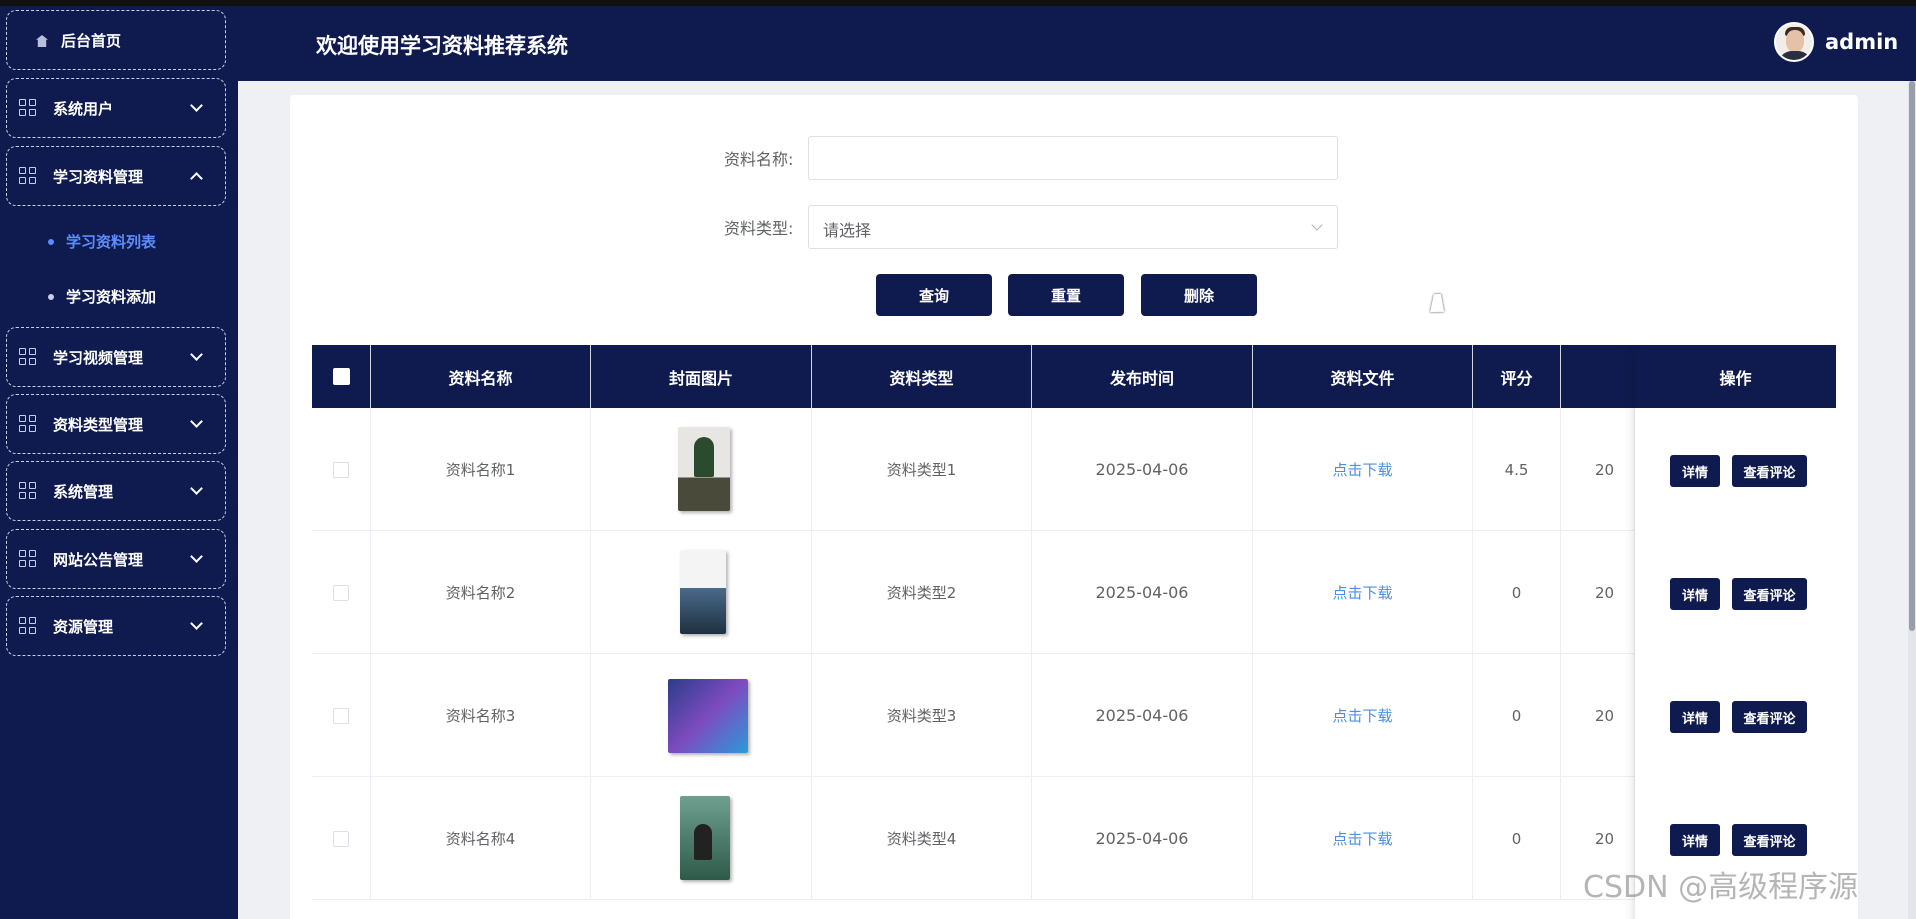 The image size is (1916, 919). What do you see at coordinates (98, 559) in the screenshot?
I see `sidebar-item-label: 网站公告管理` at bounding box center [98, 559].